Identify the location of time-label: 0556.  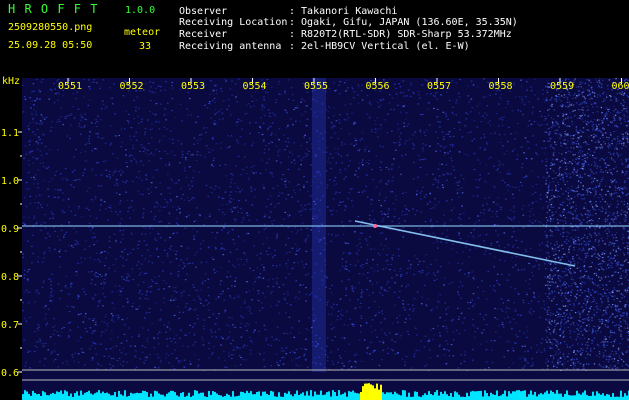
(378, 86).